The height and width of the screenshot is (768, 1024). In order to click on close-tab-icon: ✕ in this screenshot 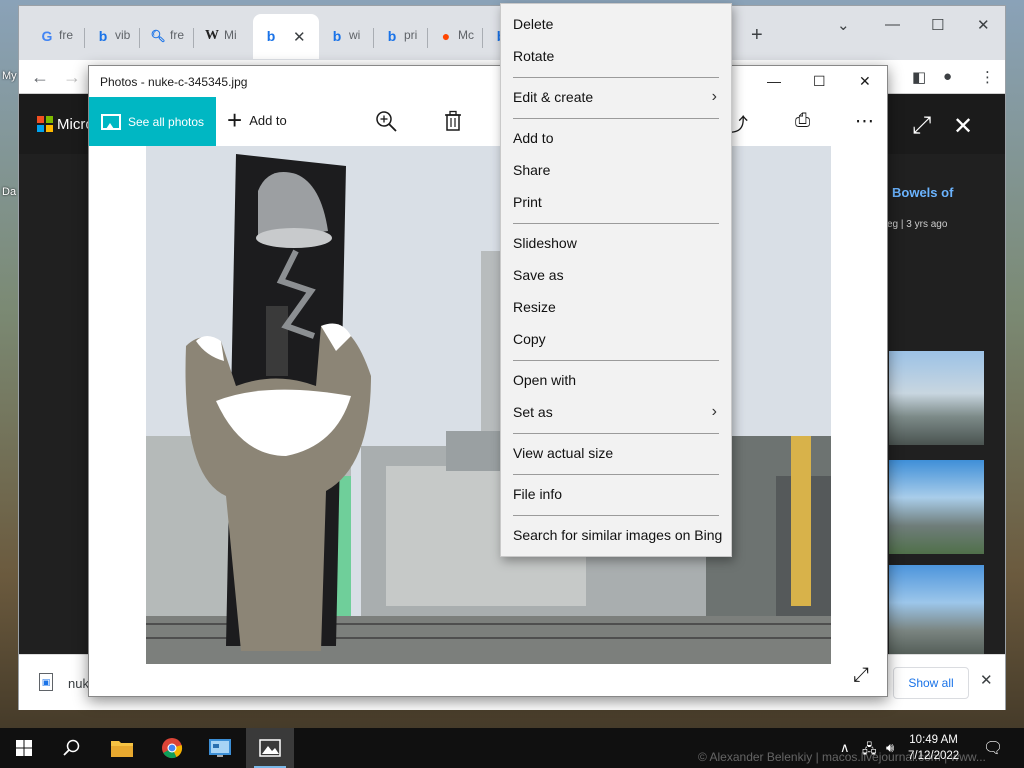, I will do `click(299, 37)`.